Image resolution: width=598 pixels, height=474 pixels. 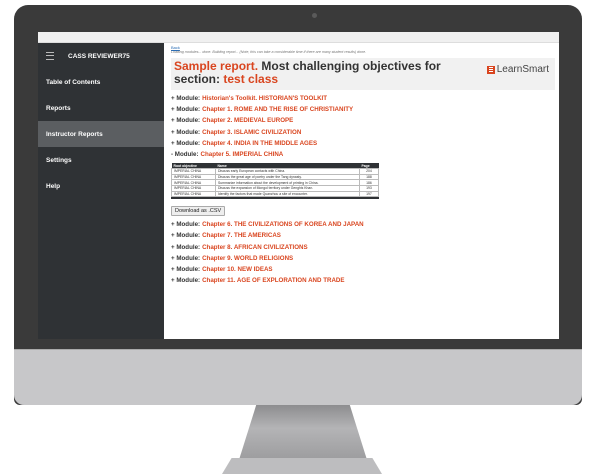 I want to click on learnsmart-logo: LearnSmart, so click(x=517, y=69).